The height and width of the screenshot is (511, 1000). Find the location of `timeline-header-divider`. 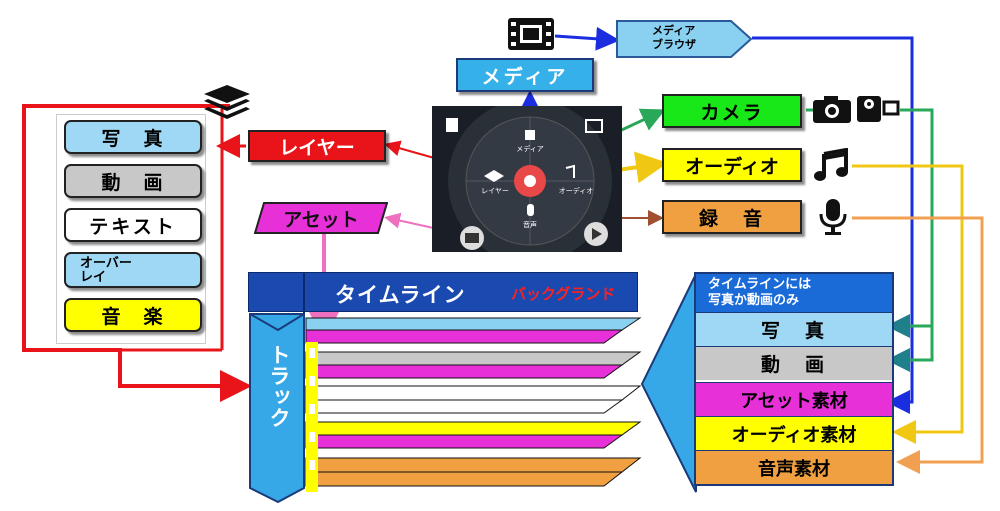

timeline-header-divider is located at coordinates (304, 293).